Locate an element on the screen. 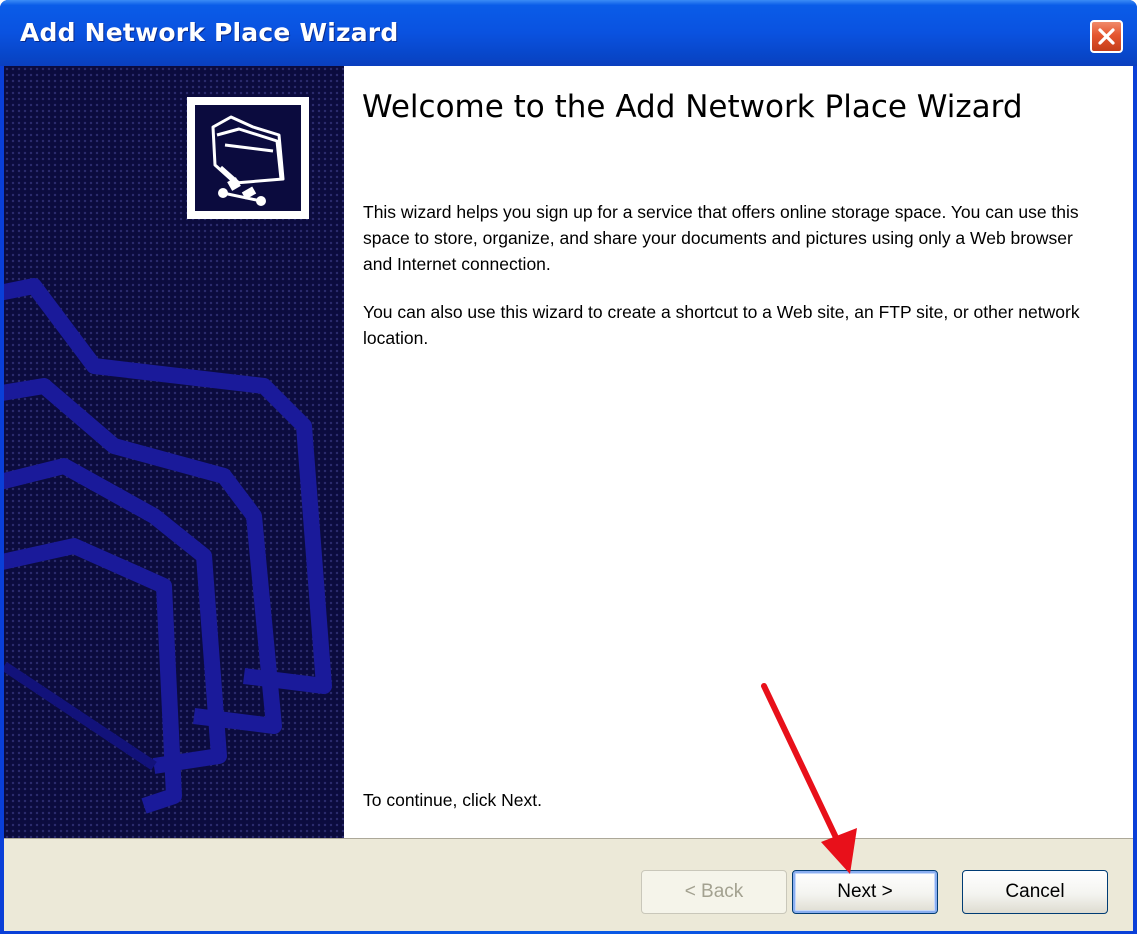 Image resolution: width=1137 pixels, height=934 pixels. window-title: Add Network Place Wizard is located at coordinates (209, 32).